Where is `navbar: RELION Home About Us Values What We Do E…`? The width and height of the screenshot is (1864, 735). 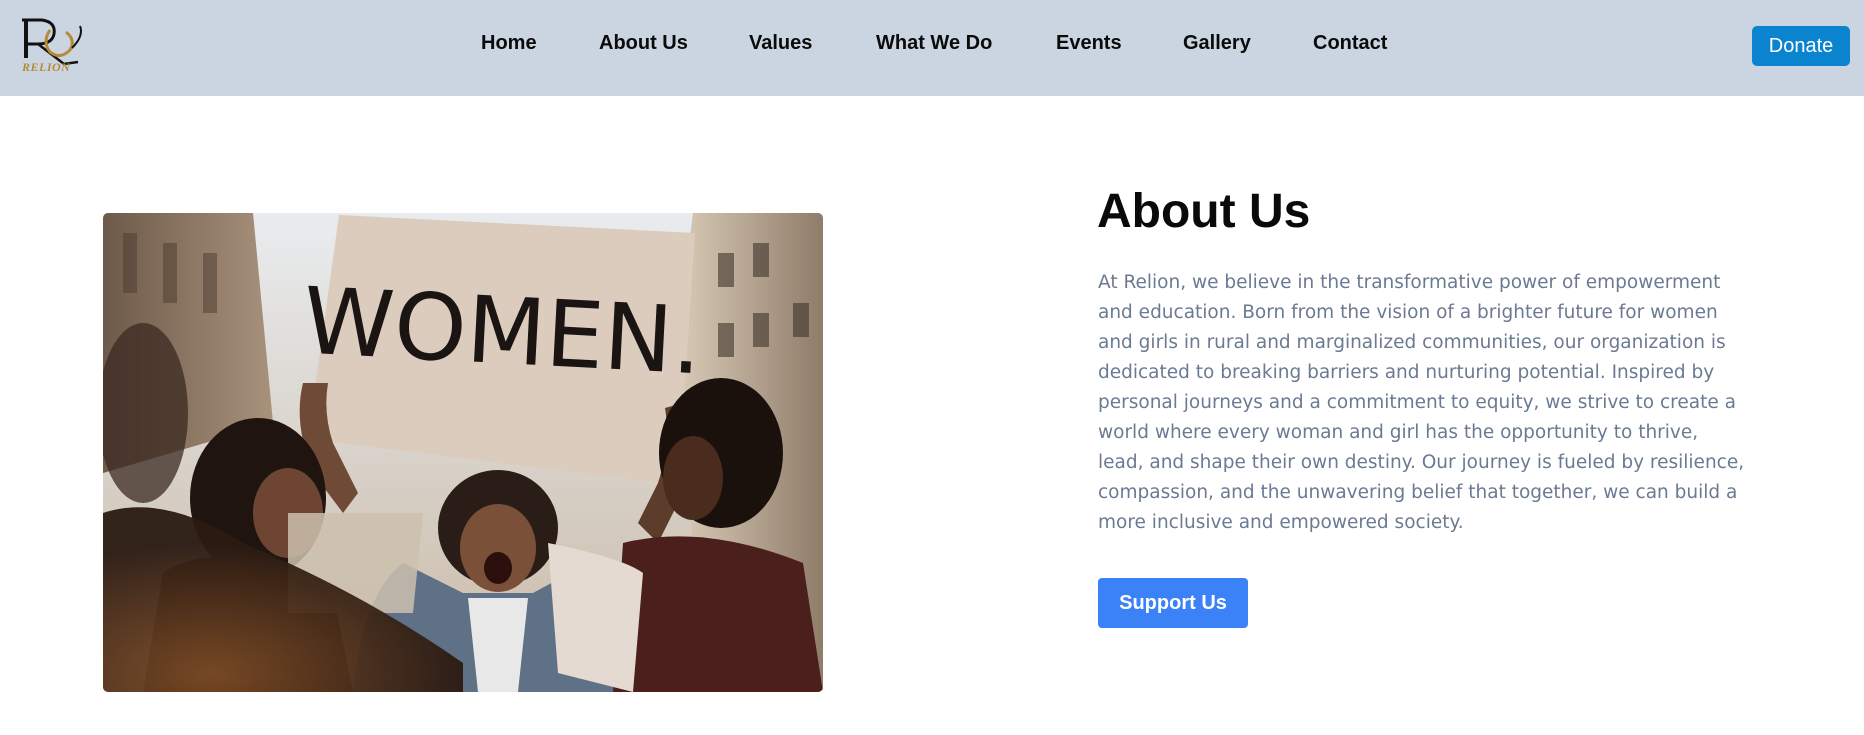
navbar: RELION Home About Us Values What We Do E… is located at coordinates (932, 48).